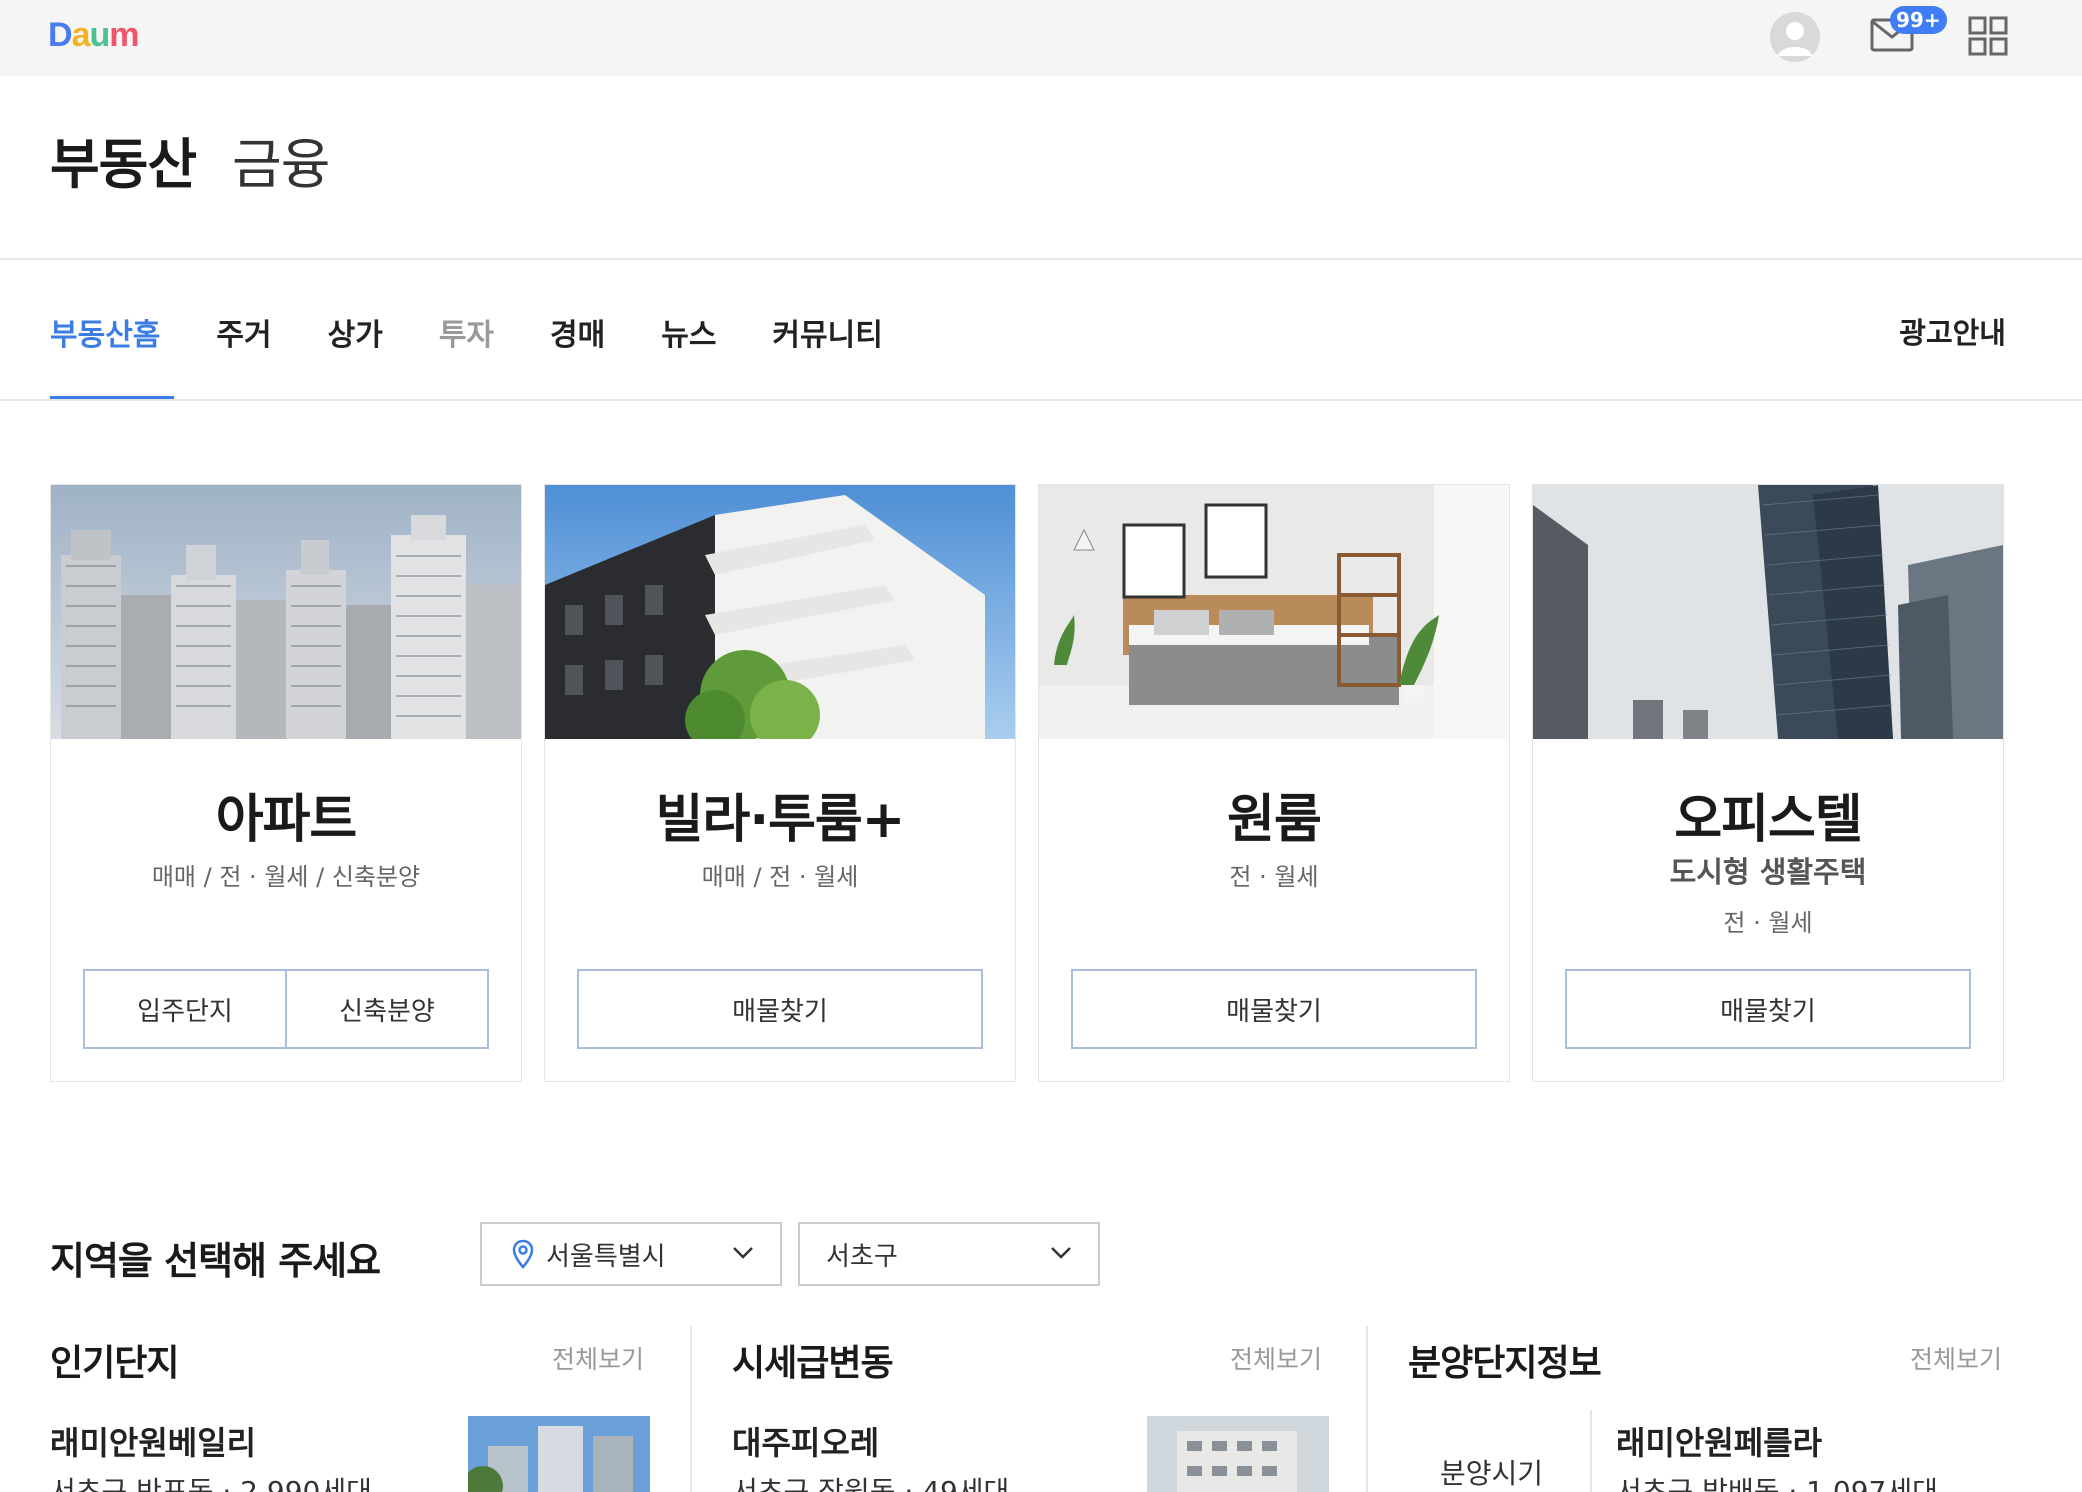 The image size is (2082, 1492). What do you see at coordinates (1952, 331) in the screenshot?
I see `ad-info-link: 광고안내` at bounding box center [1952, 331].